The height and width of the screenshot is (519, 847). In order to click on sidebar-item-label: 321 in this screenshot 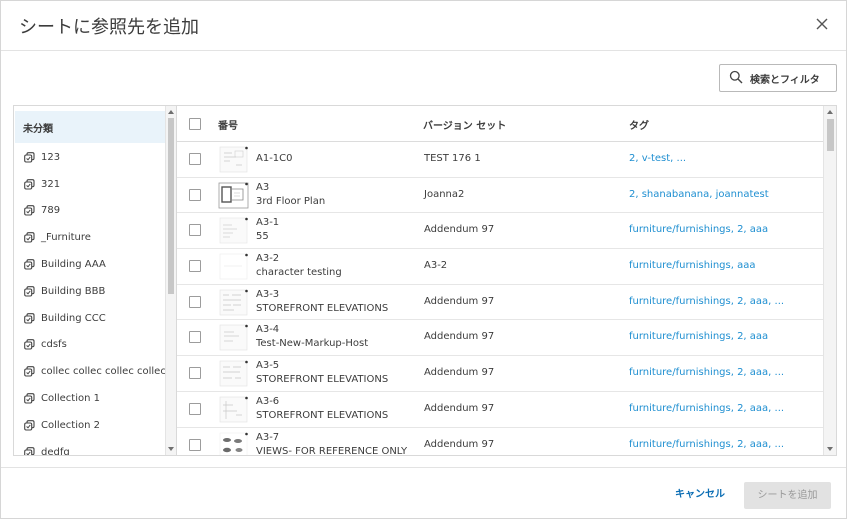, I will do `click(51, 184)`.